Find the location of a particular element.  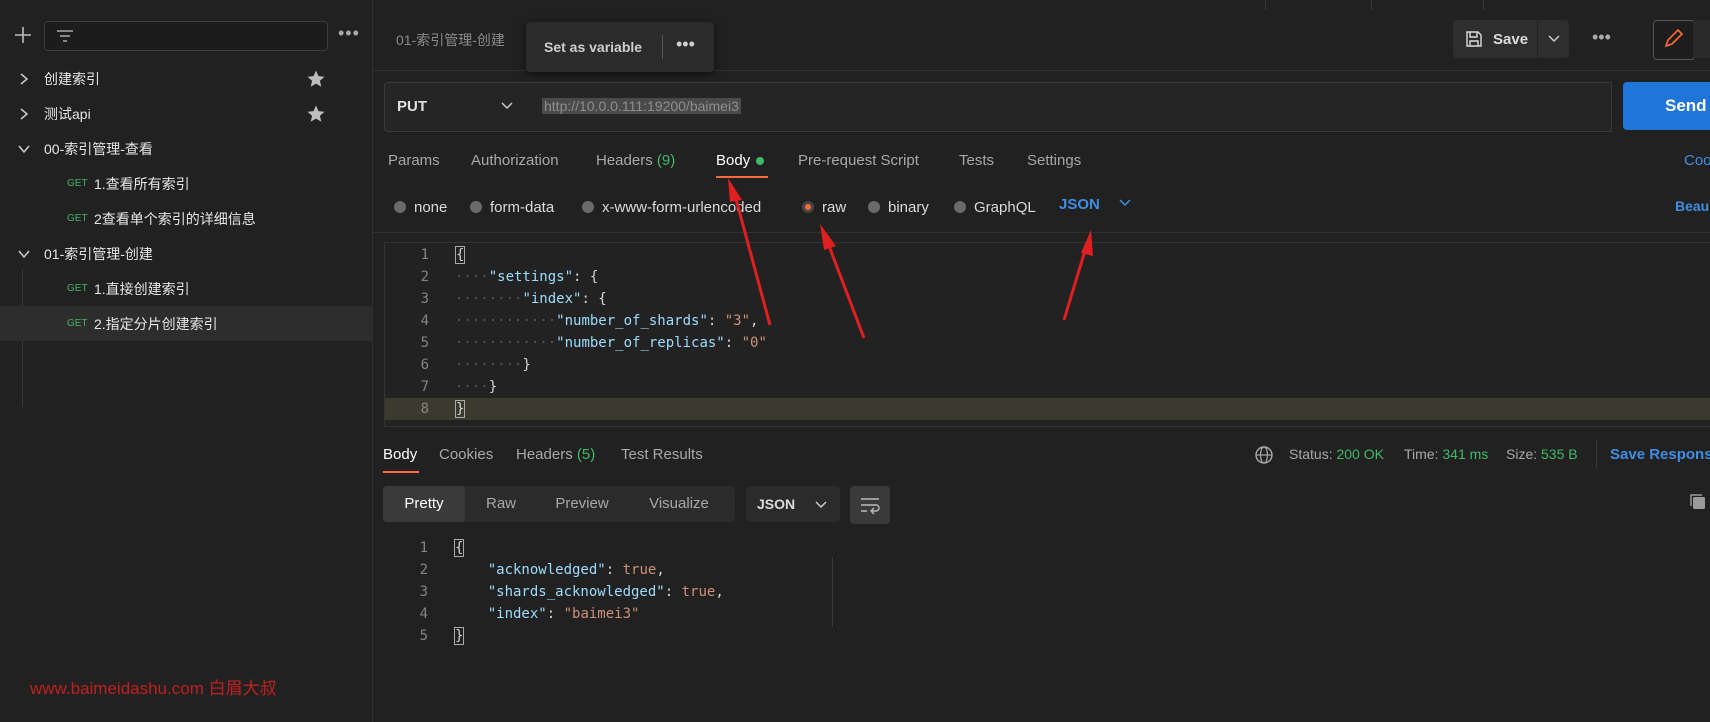

tab-headers: Headers (9) is located at coordinates (635, 160).